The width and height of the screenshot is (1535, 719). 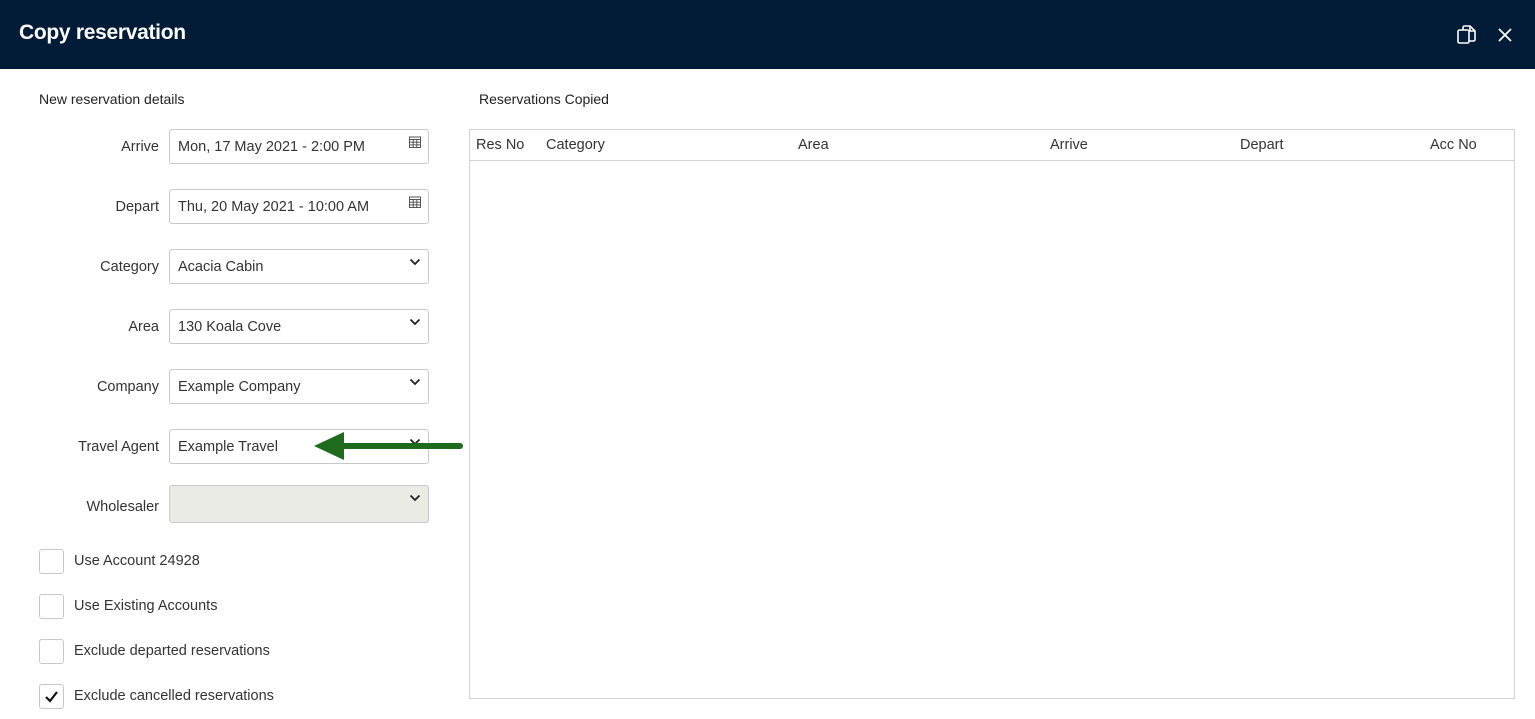 What do you see at coordinates (172, 651) in the screenshot?
I see `exclude-departed-label: Exclude departed reservations` at bounding box center [172, 651].